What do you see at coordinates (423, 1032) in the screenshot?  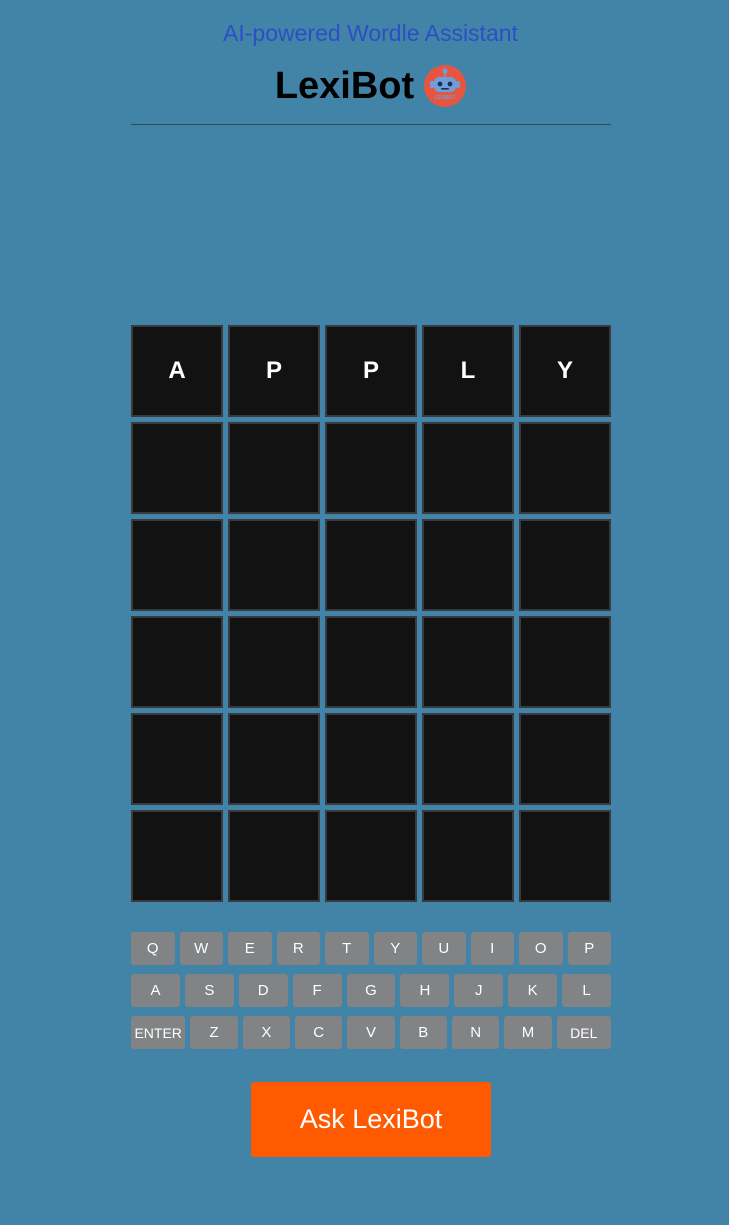 I see `key-b: B` at bounding box center [423, 1032].